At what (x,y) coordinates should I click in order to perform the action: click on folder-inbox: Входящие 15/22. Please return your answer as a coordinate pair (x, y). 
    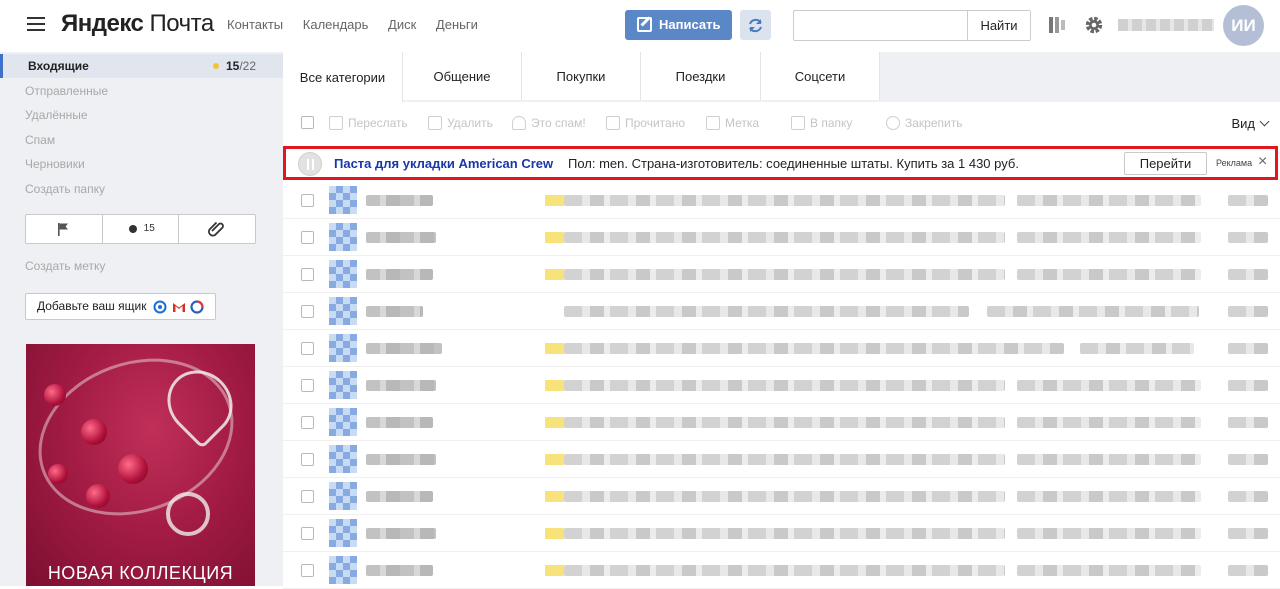
    Looking at the image, I should click on (141, 66).